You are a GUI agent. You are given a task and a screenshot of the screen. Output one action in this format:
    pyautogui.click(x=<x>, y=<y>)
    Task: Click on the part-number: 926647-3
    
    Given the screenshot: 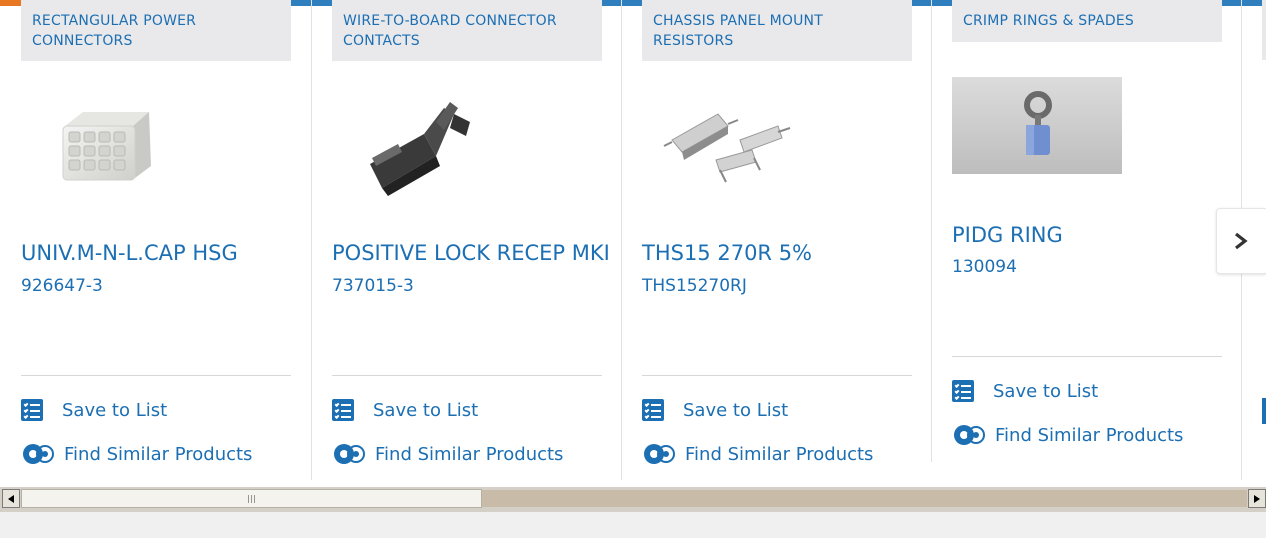 What is the action you would take?
    pyautogui.click(x=62, y=286)
    